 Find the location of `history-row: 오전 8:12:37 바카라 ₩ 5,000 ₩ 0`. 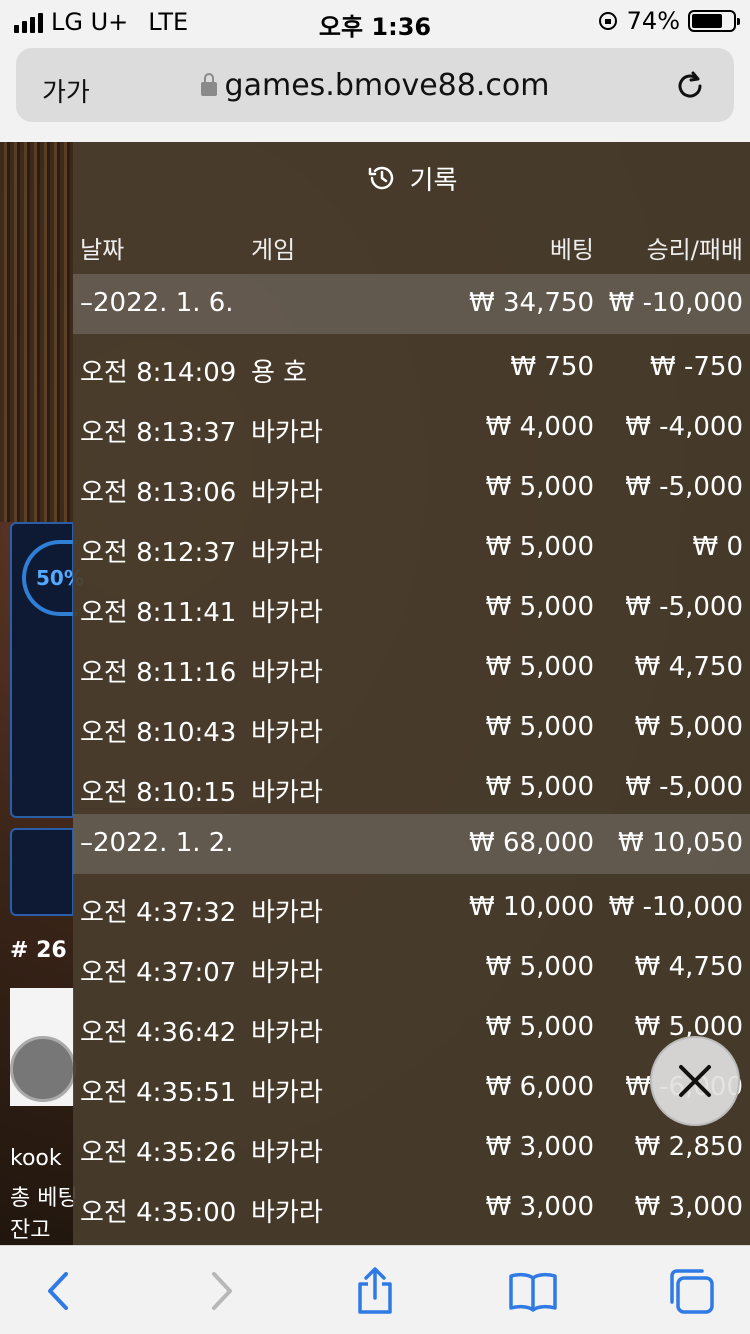

history-row: 오전 8:12:37 바카라 ₩ 5,000 ₩ 0 is located at coordinates (411, 550).